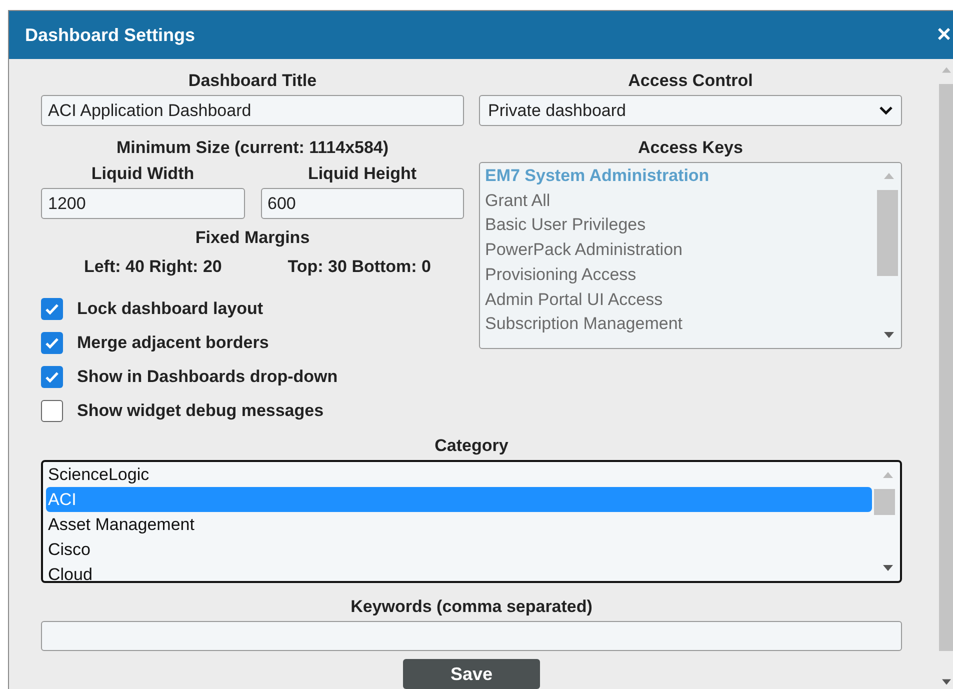  I want to click on access-dropdown: Private dashboard, so click(690, 110).